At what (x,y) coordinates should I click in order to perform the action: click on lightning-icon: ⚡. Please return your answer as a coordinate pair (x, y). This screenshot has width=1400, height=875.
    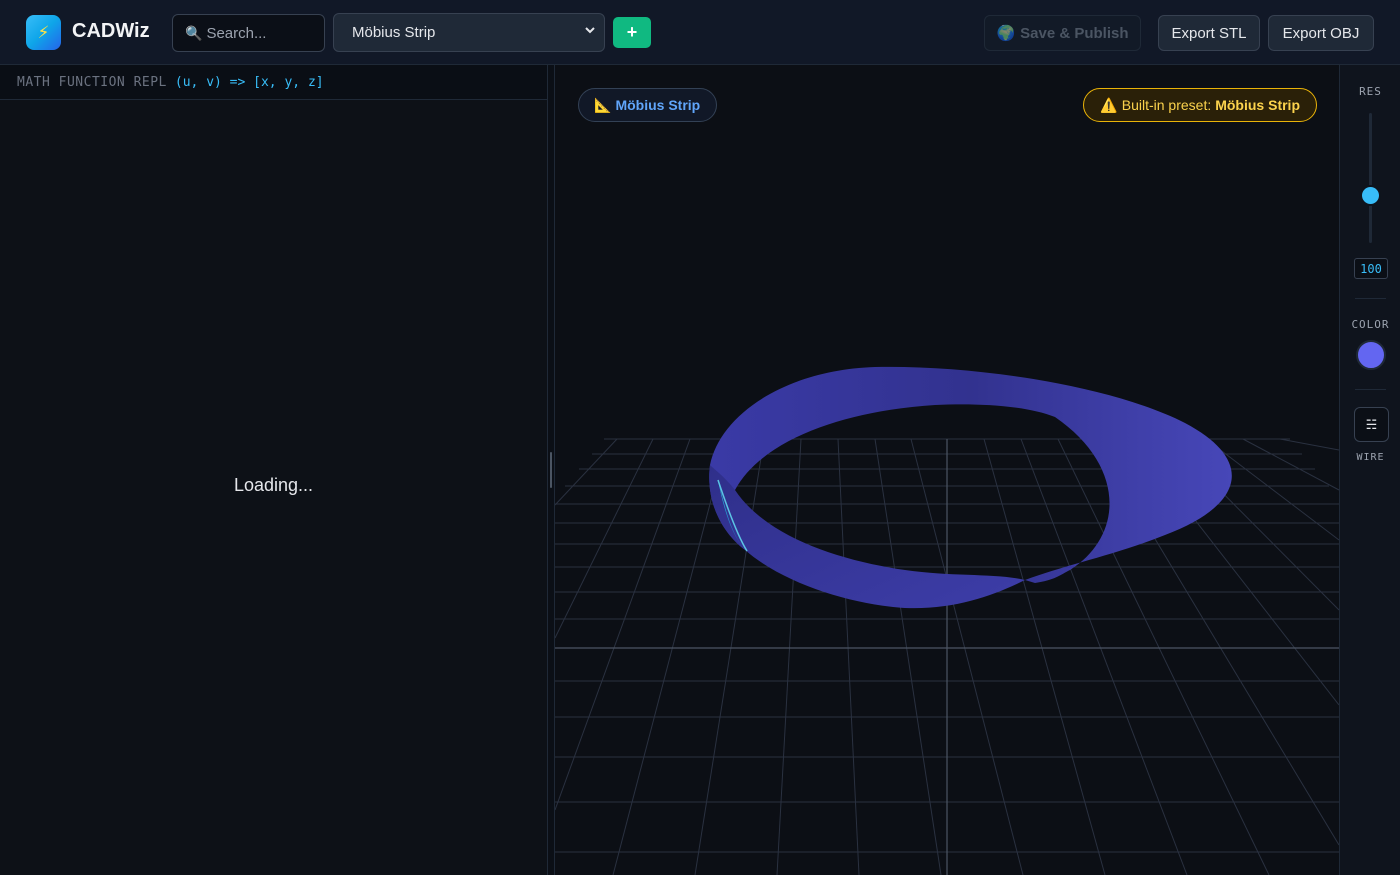
    Looking at the image, I should click on (43, 32).